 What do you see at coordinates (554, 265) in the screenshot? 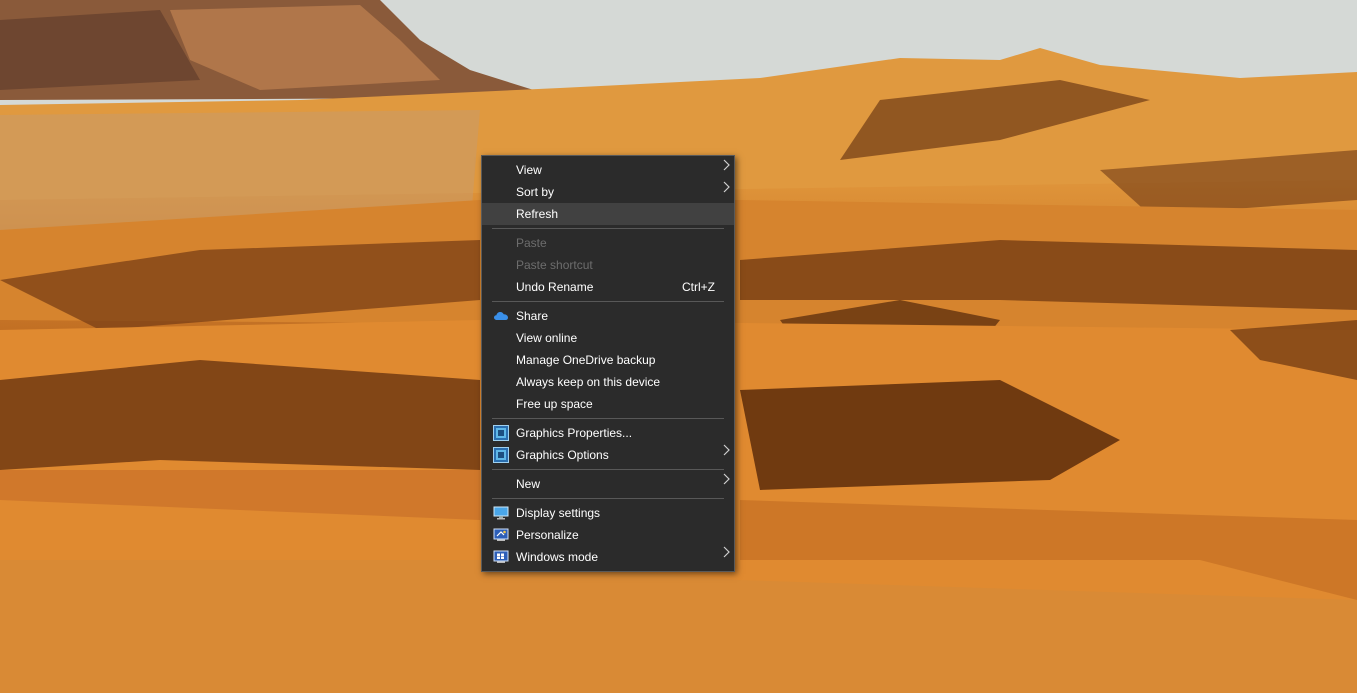
I see `menu-item-label: Paste shortcut` at bounding box center [554, 265].